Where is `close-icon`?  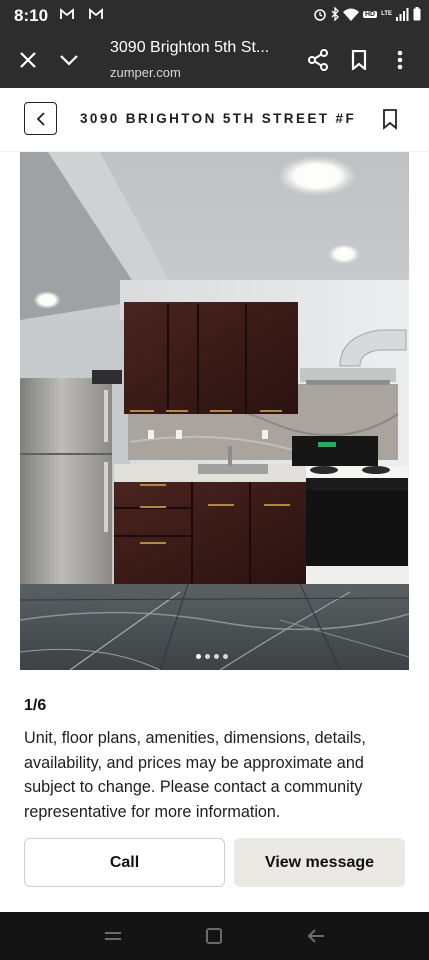 close-icon is located at coordinates (28, 60).